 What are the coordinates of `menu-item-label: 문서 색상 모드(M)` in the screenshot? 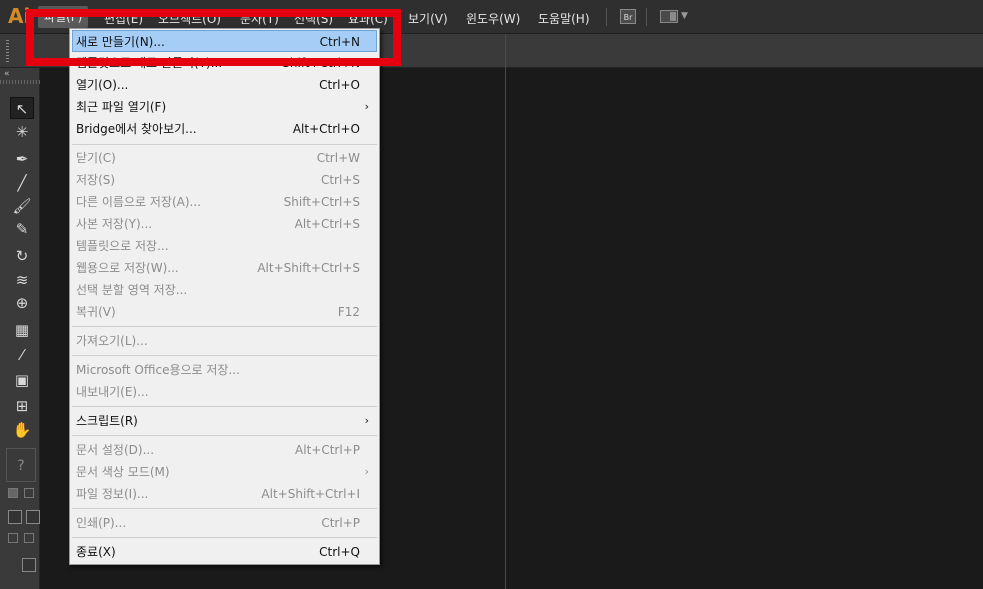 It's located at (123, 472).